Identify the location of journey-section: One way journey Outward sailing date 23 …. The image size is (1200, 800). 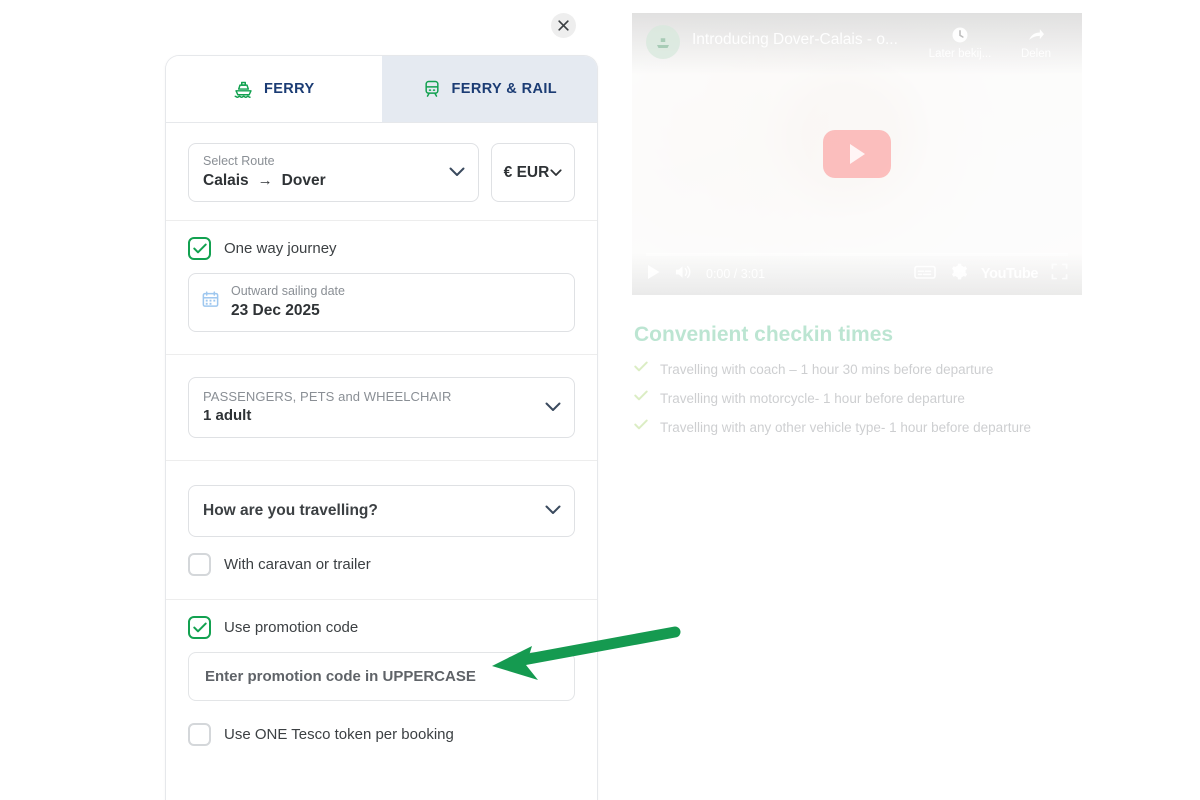
(381, 276).